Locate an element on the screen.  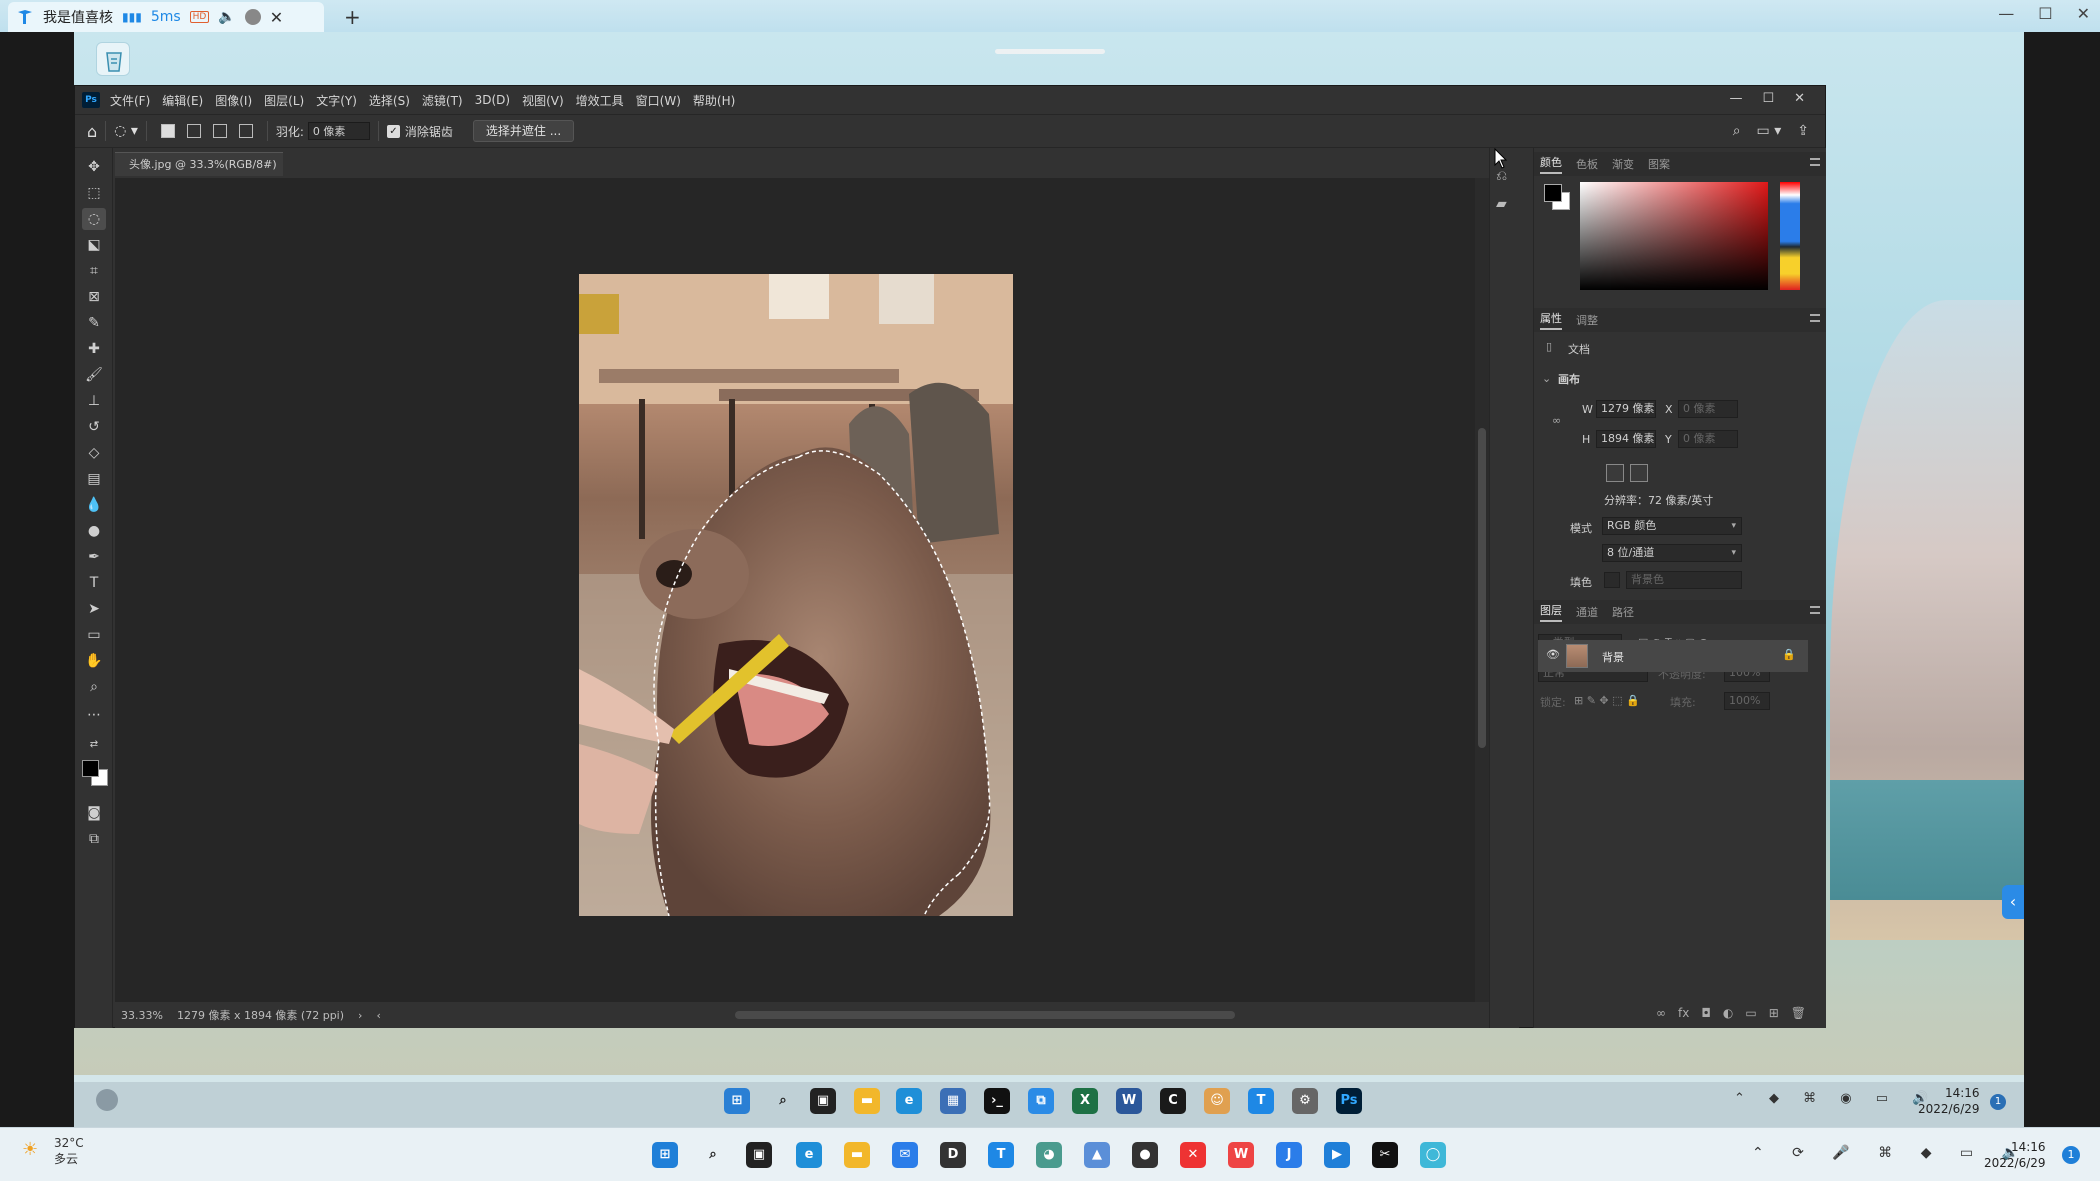
avatar-app-icon: ☺ is located at coordinates (1217, 1101).